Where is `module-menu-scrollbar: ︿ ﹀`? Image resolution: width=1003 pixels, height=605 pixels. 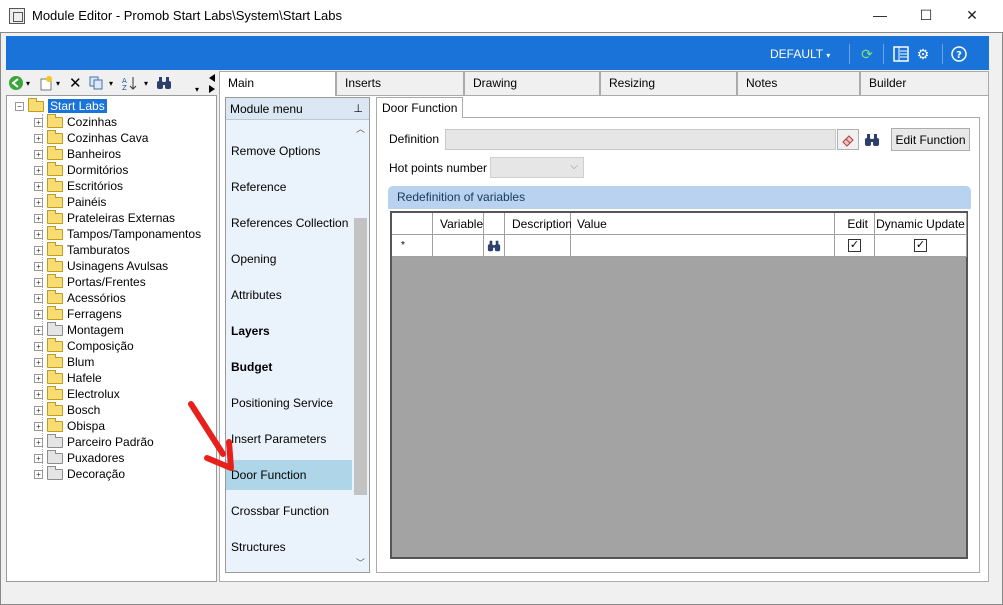
module-menu-scrollbar: ︿ ﹀ is located at coordinates (360, 346).